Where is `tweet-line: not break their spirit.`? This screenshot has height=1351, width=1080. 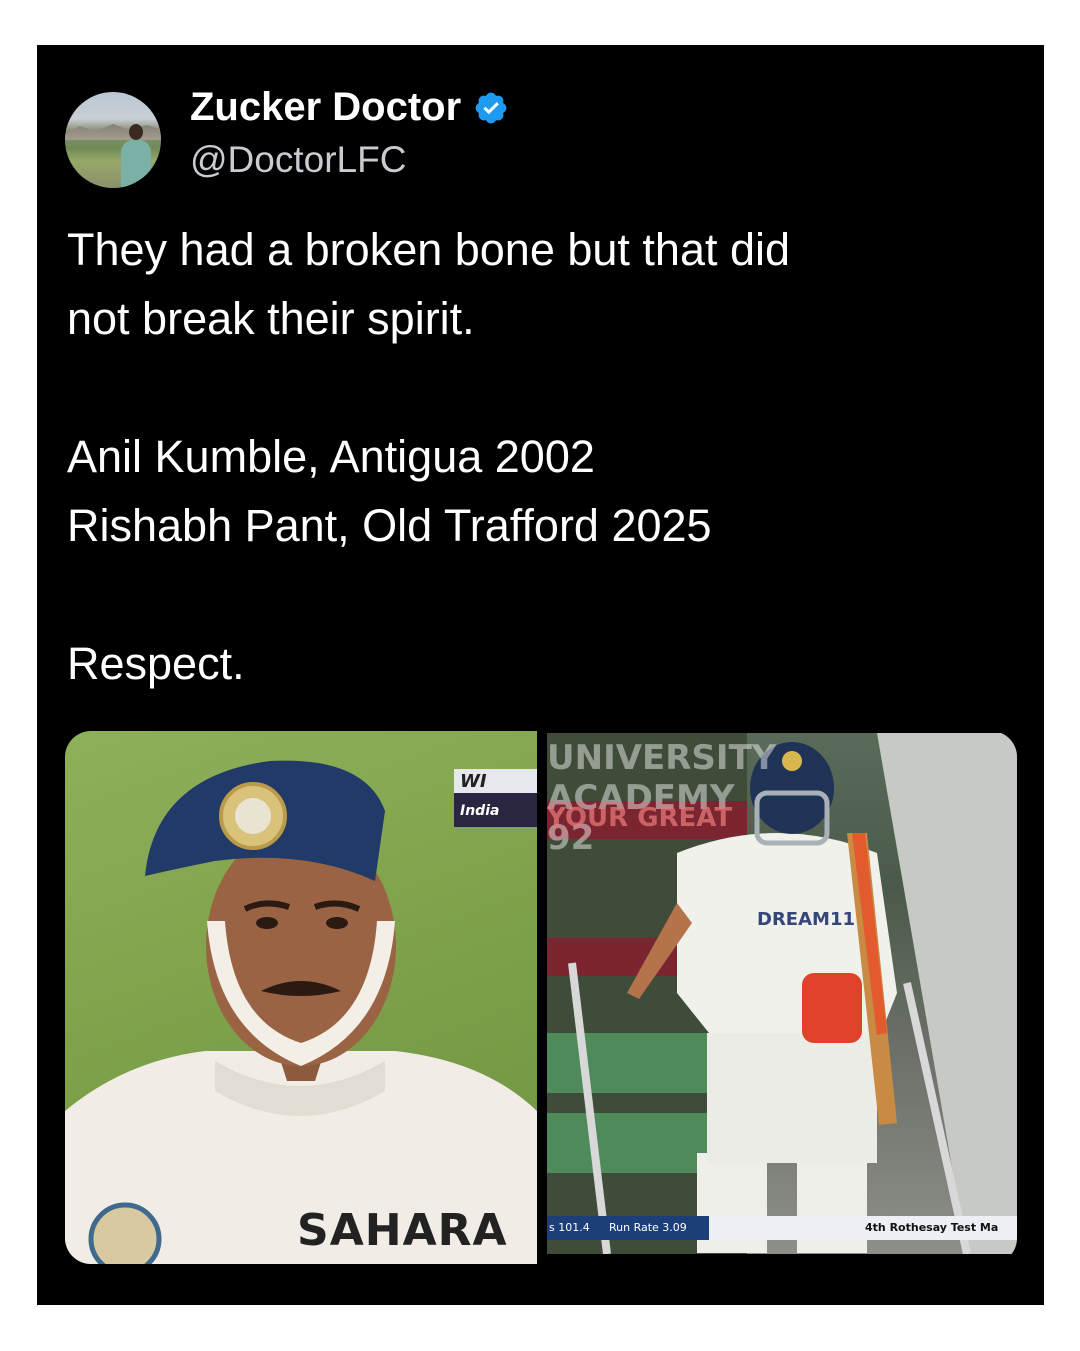 tweet-line: not break their spirit. is located at coordinates (271, 318).